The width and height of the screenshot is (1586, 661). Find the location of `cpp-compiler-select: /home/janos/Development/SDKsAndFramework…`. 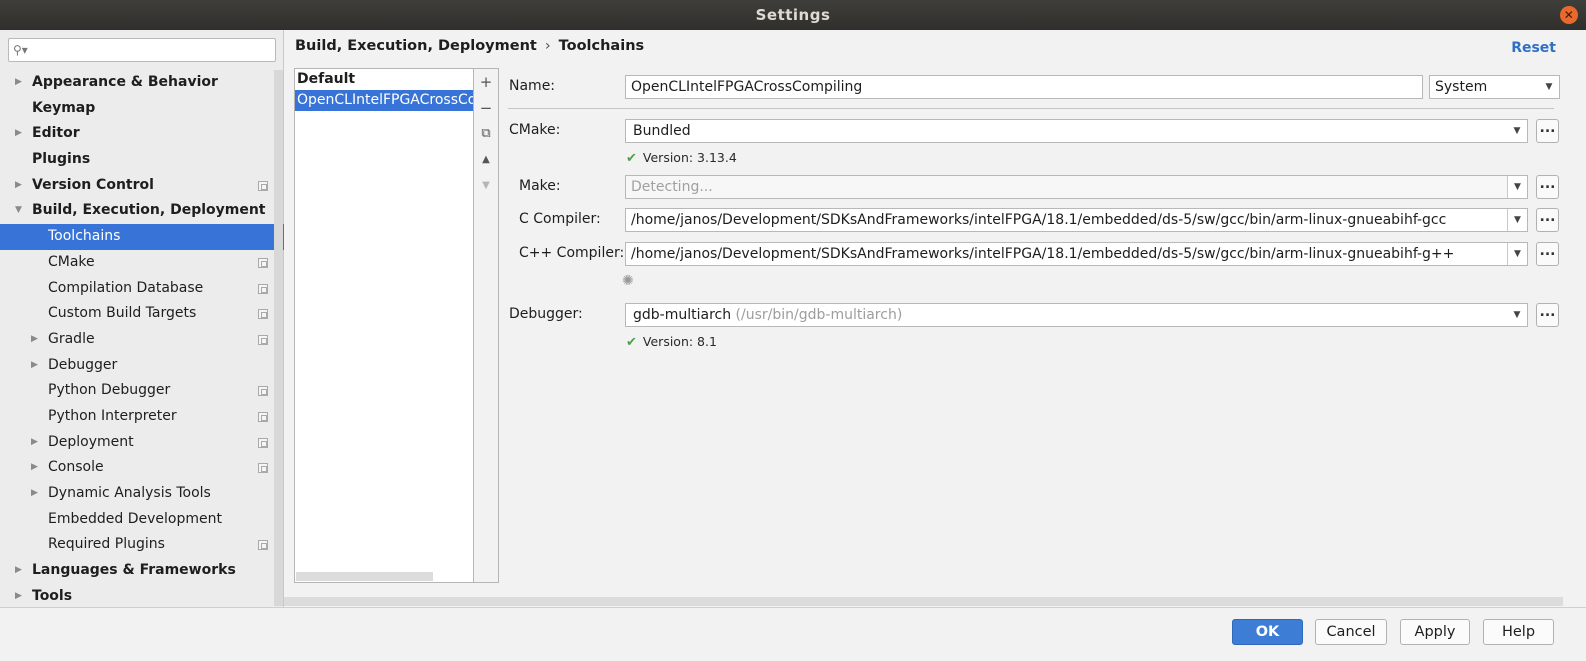

cpp-compiler-select: /home/janos/Development/SDKsAndFramework… is located at coordinates (1076, 254).